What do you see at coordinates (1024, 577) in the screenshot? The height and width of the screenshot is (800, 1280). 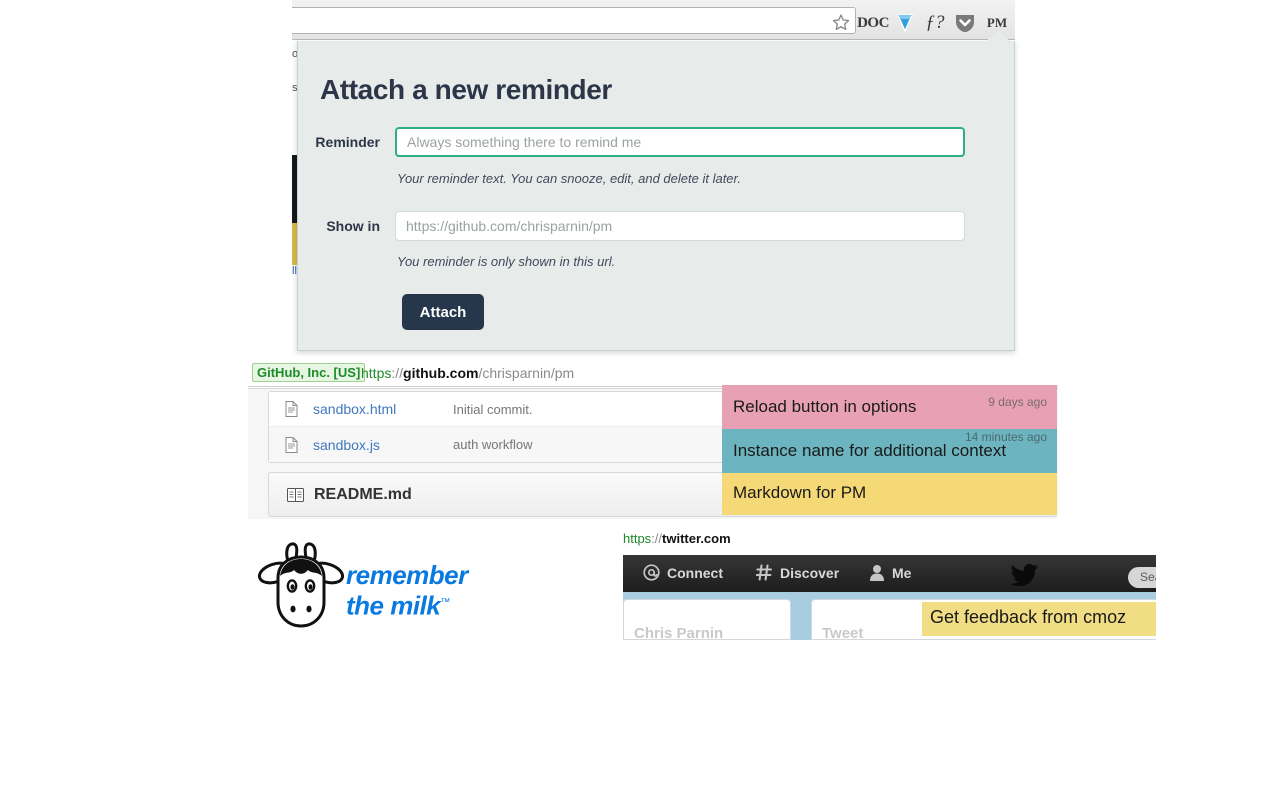 I see `twitter-bird-icon` at bounding box center [1024, 577].